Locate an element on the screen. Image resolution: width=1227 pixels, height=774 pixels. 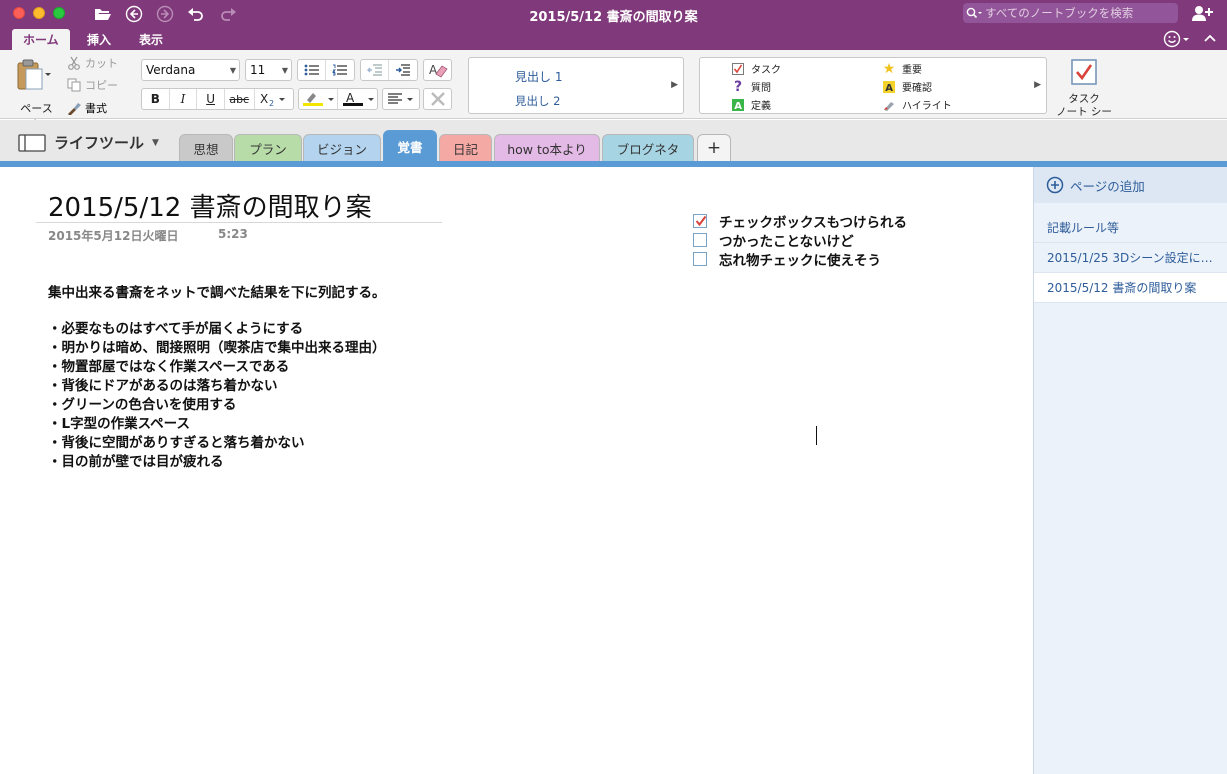
note-intro: 集中出来る書斎をネットで調べた結果を下に列記する。 is located at coordinates (217, 293).